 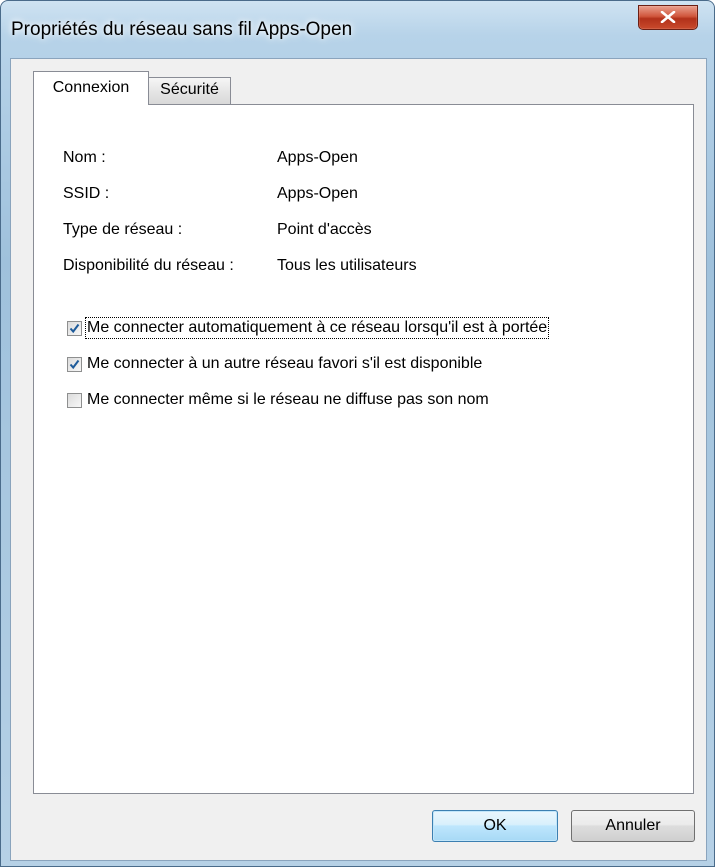 I want to click on auto-connect-checkbox, so click(x=74, y=328).